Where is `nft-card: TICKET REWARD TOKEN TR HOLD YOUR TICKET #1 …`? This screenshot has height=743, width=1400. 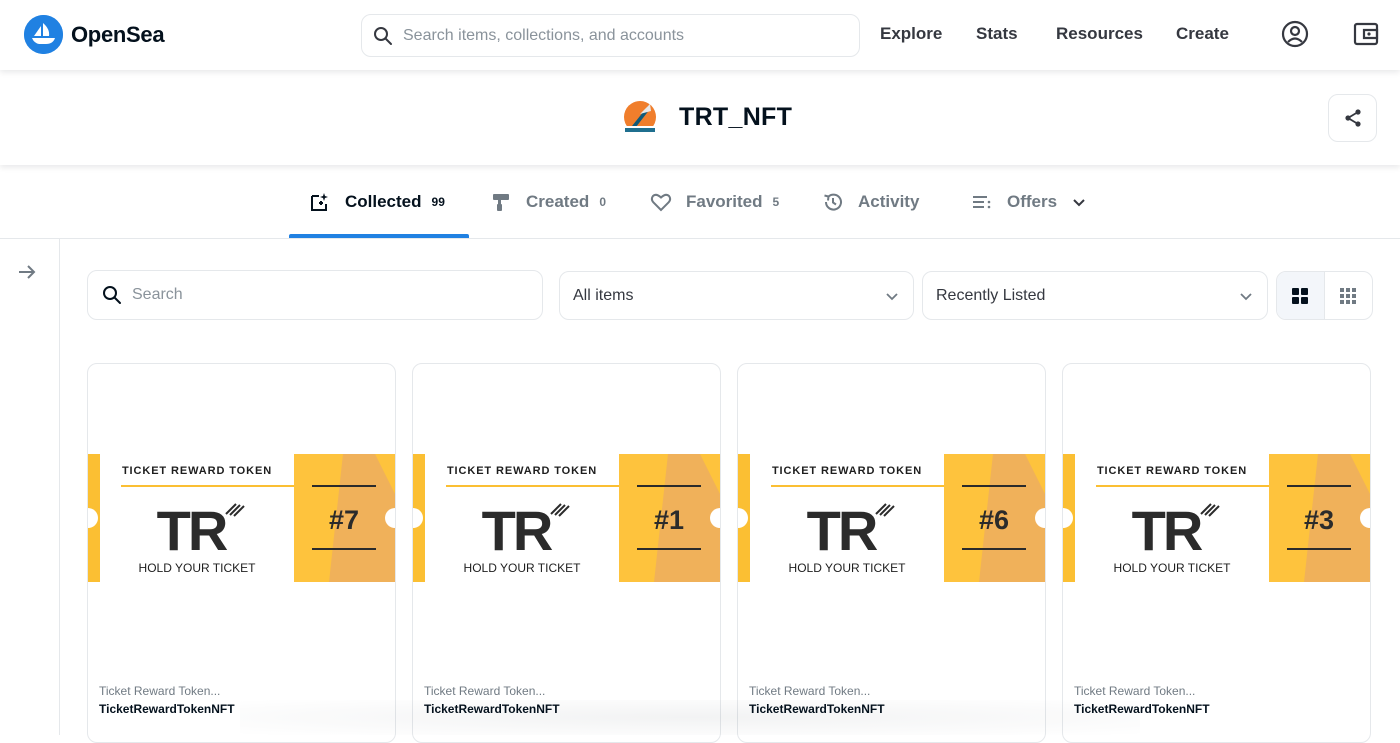 nft-card: TICKET REWARD TOKEN TR HOLD YOUR TICKET #1 … is located at coordinates (566, 553).